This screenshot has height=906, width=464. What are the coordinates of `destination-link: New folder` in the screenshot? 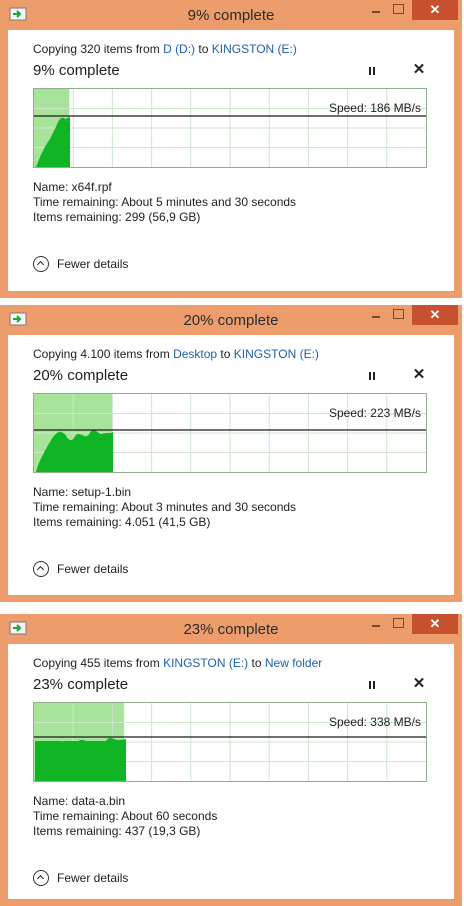 It's located at (293, 663).